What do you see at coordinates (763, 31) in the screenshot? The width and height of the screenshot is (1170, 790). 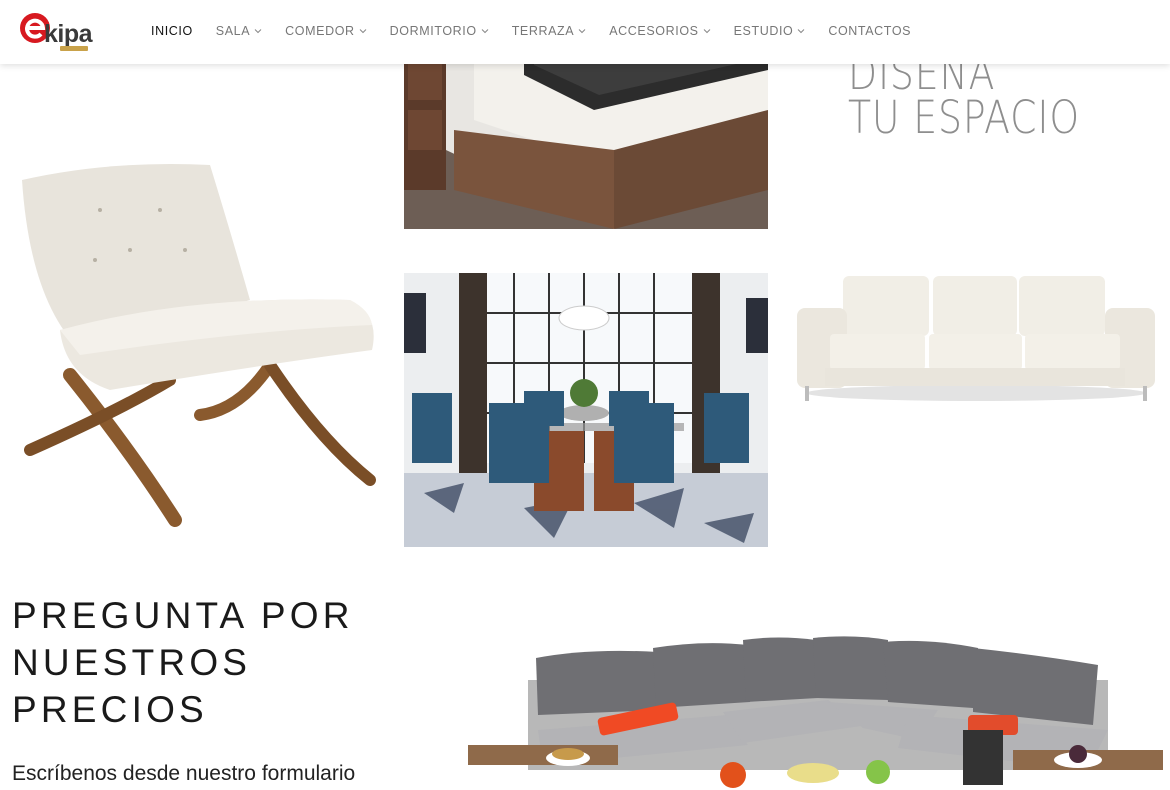 I see `nav-label: ESTUDIO` at bounding box center [763, 31].